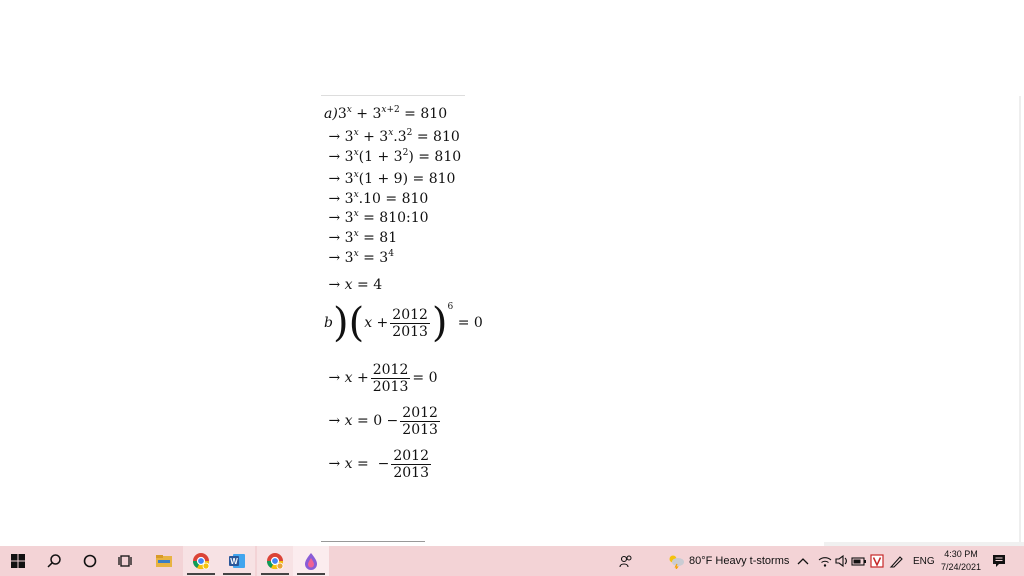 This screenshot has height=576, width=1024. I want to click on task-view-button, so click(126, 561).